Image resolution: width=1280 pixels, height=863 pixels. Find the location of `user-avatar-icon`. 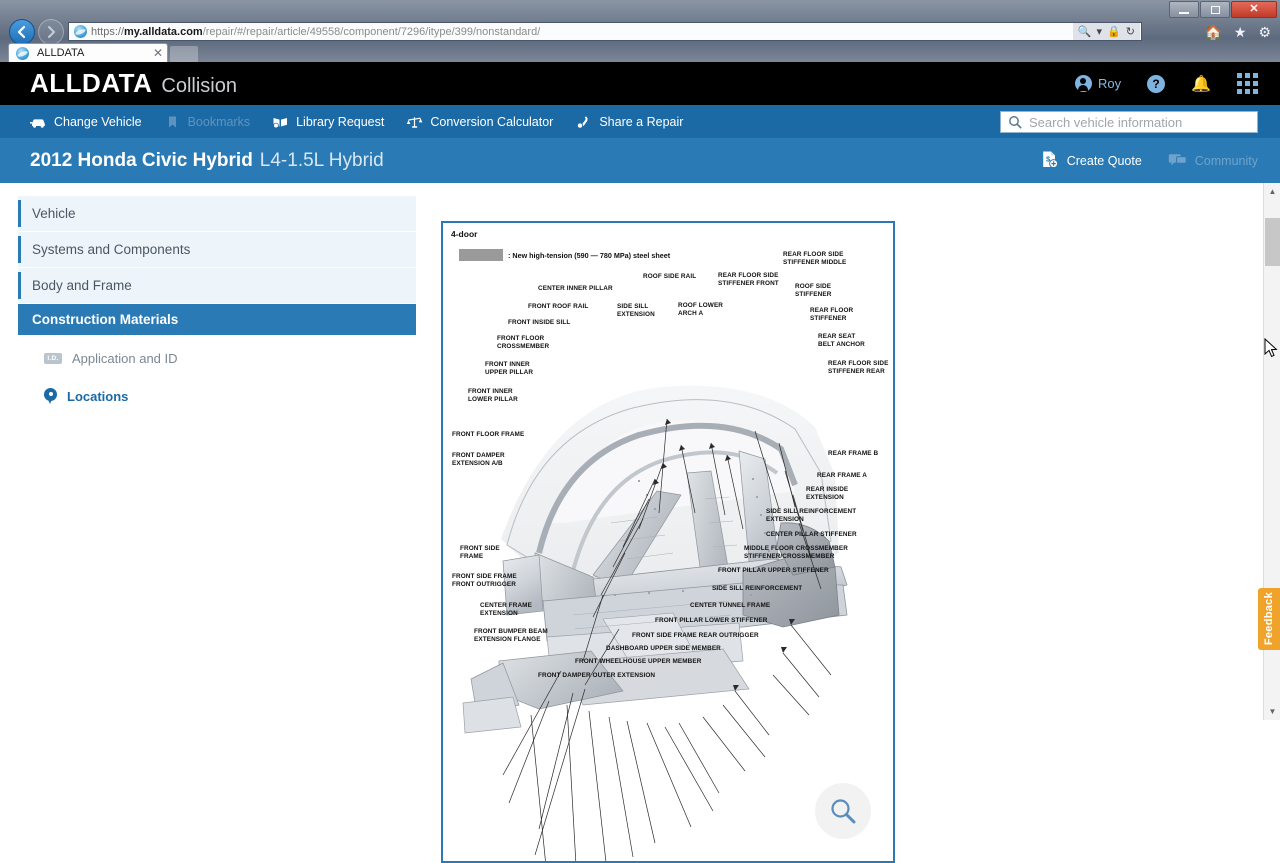

user-avatar-icon is located at coordinates (1083, 83).